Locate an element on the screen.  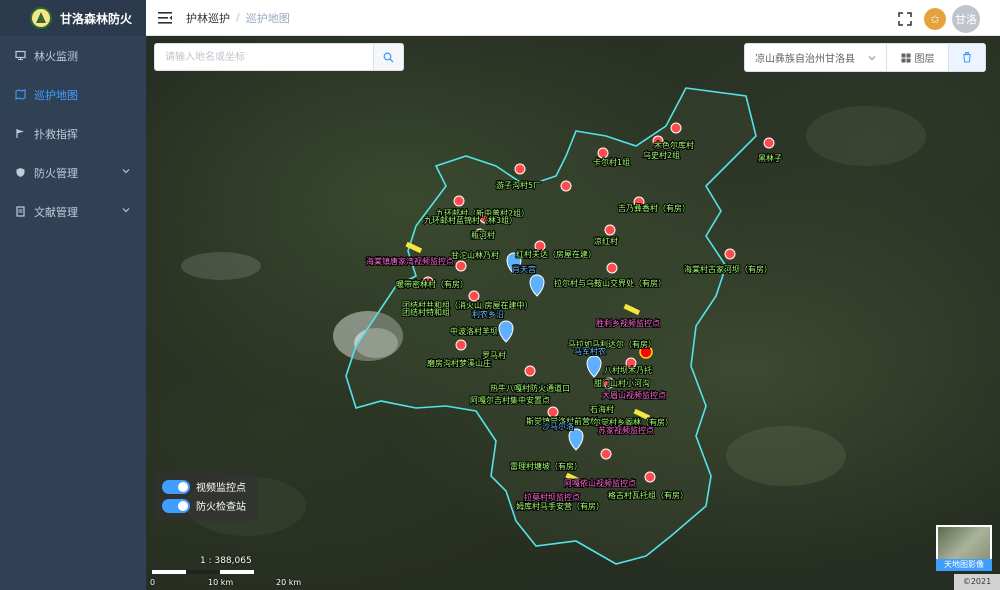
map-label: 海棠村古家河坝（有房） is located at coordinates (728, 269).